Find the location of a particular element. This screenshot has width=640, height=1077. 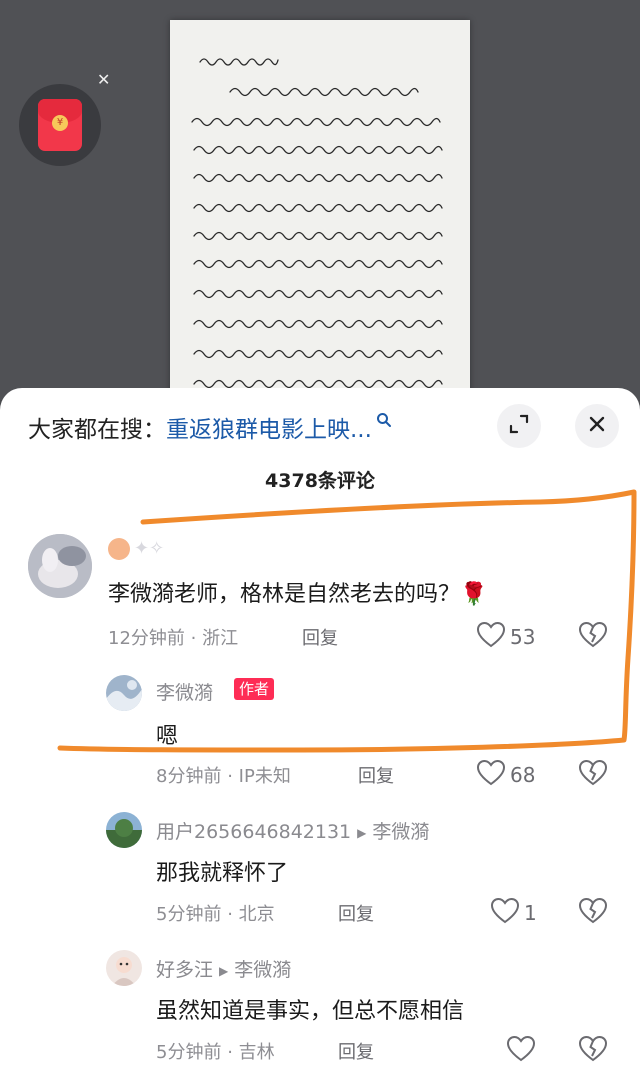

commenter-avatar is located at coordinates (60, 566).